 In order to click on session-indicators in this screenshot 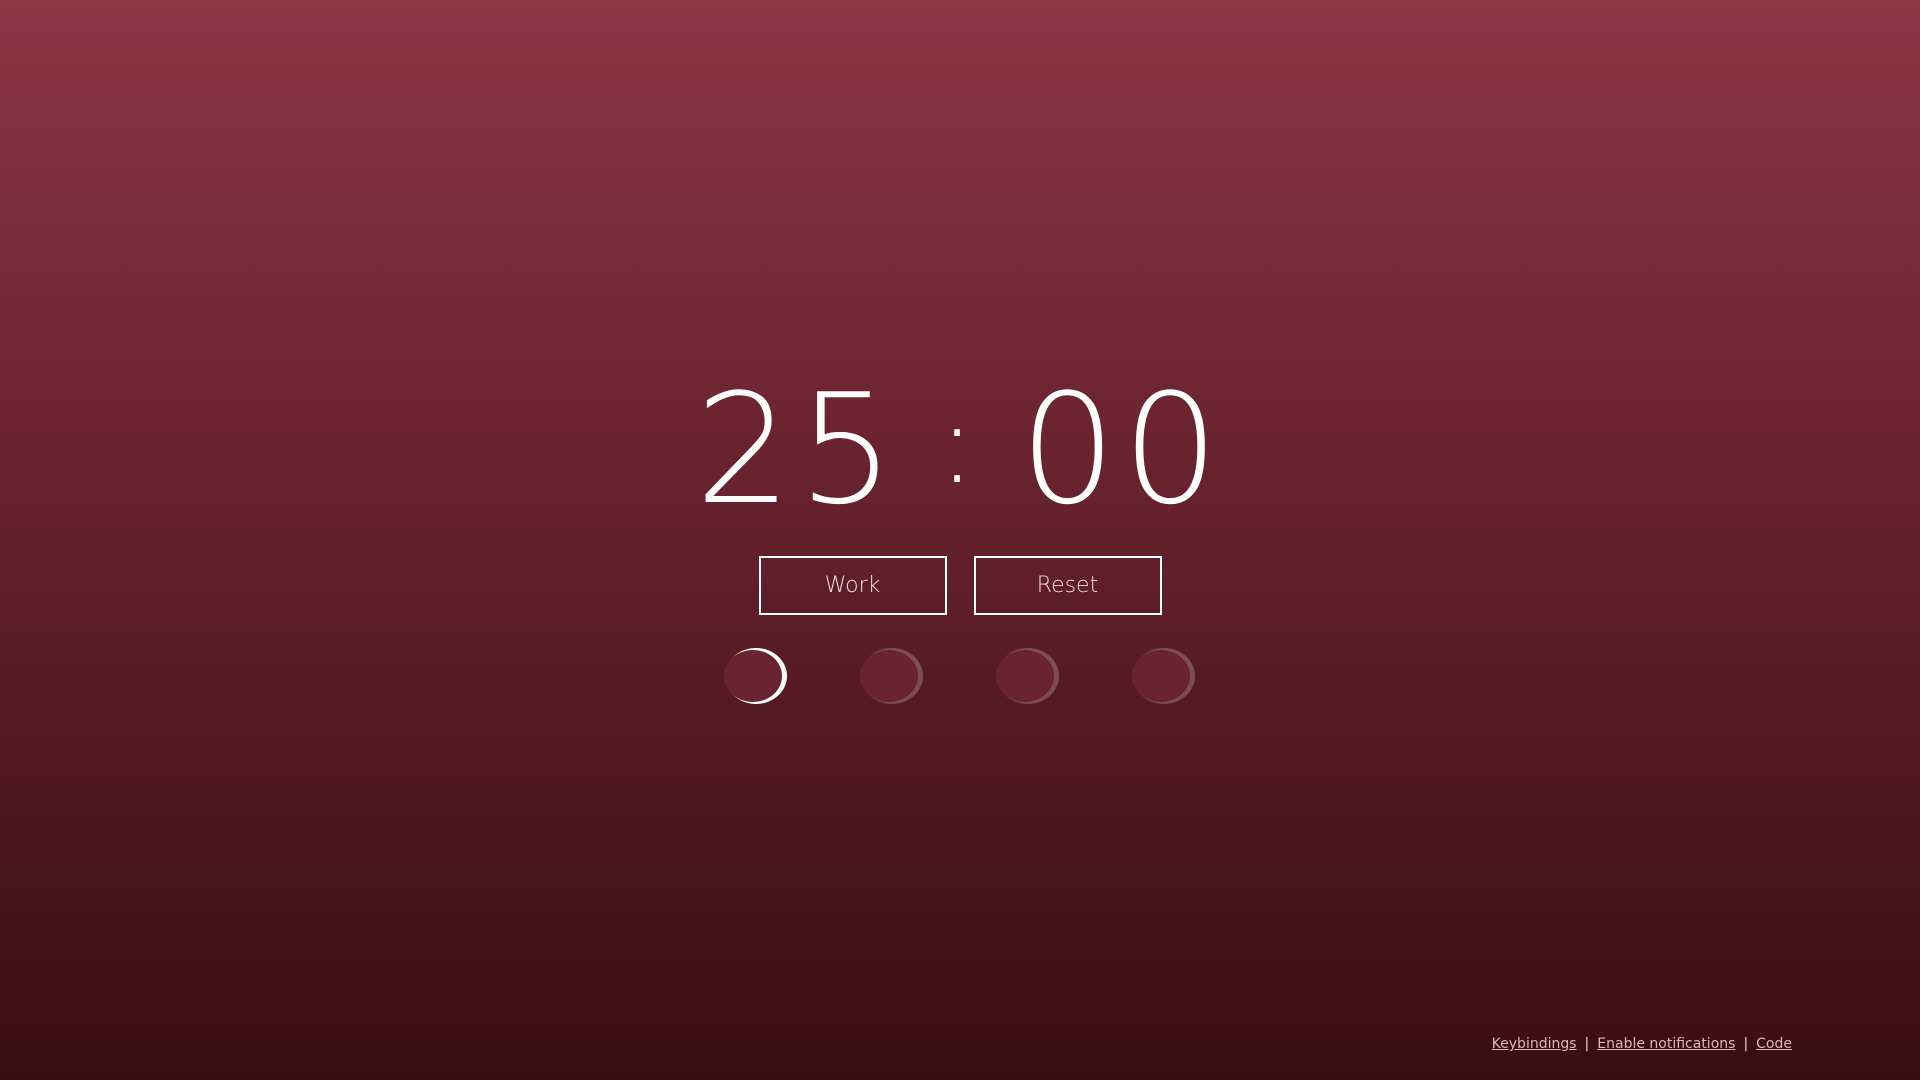, I will do `click(960, 676)`.